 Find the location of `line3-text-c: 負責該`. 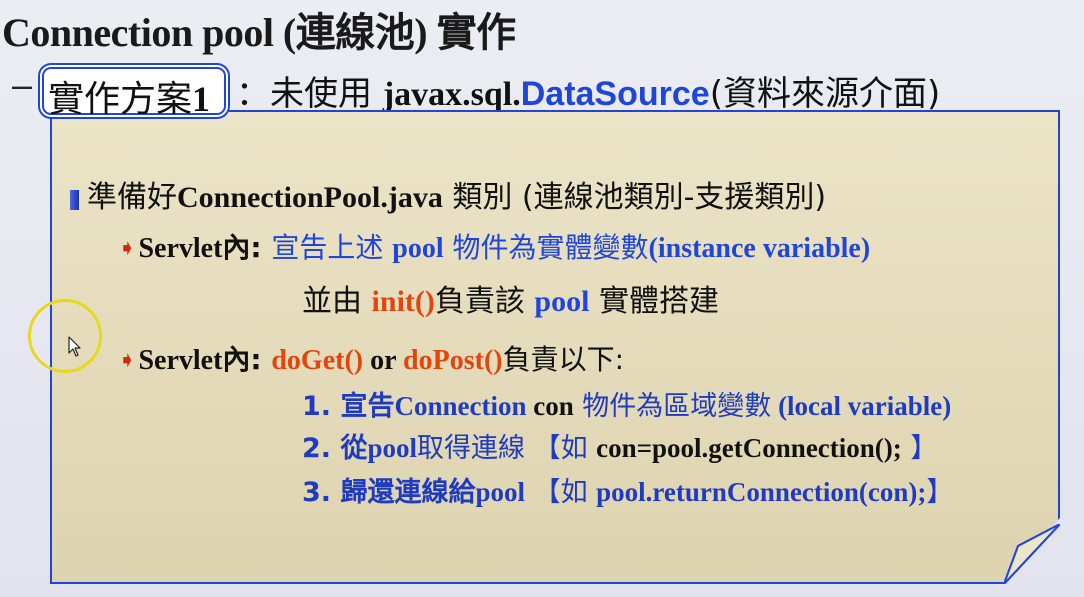

line3-text-c: 負責該 is located at coordinates (484, 301).